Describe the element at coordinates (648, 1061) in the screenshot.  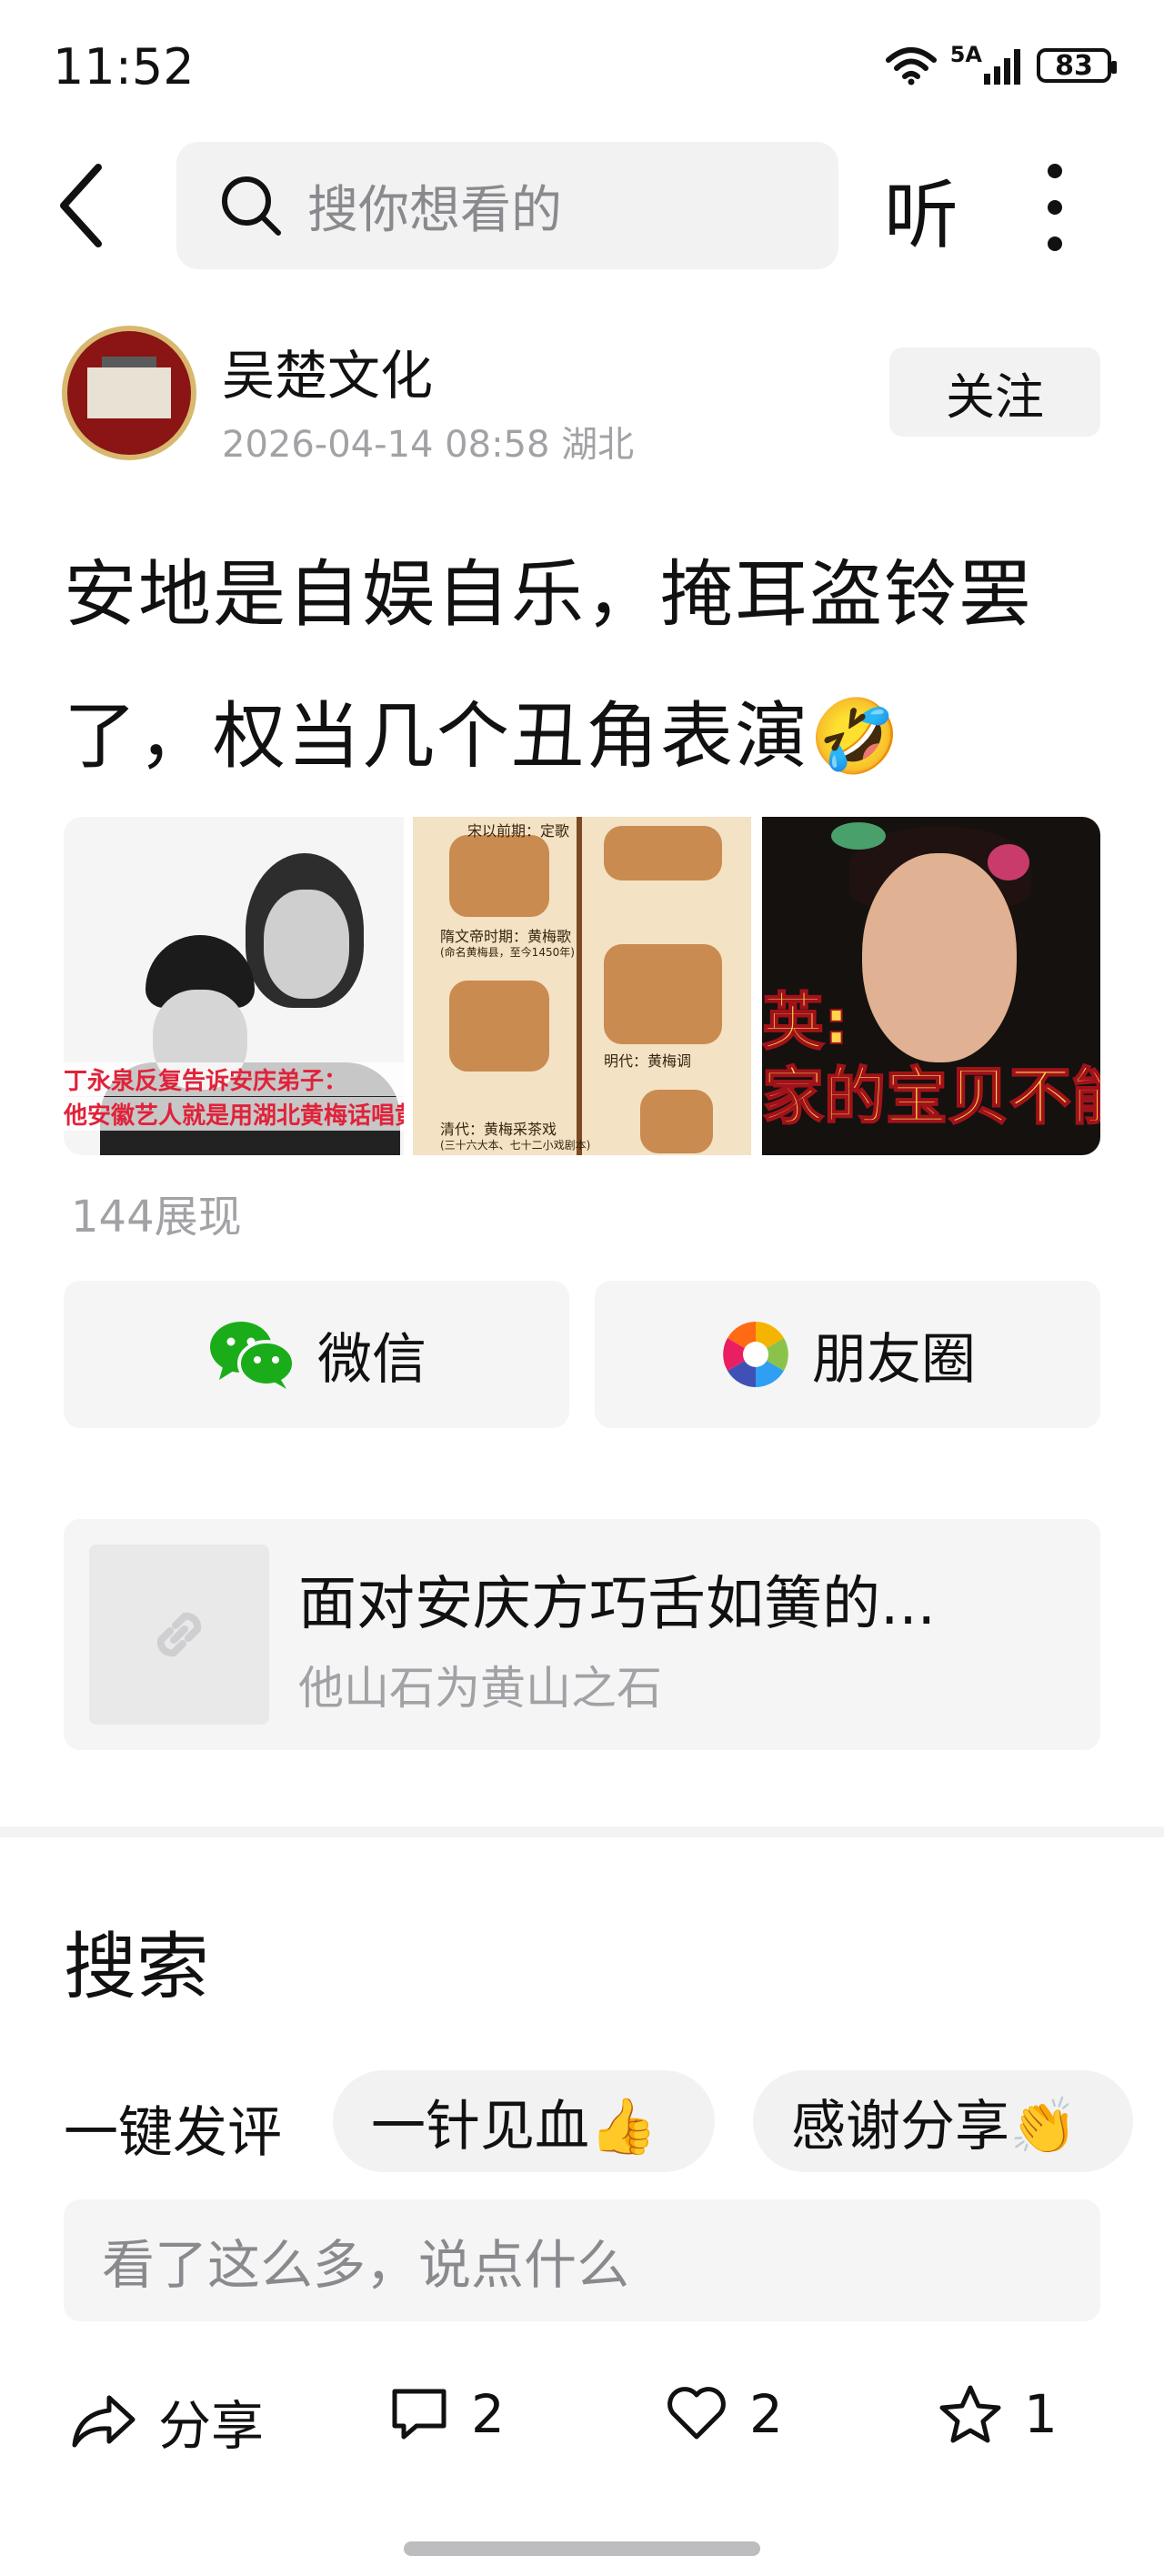
I see `timeline-label: 明代：黄梅调` at that location.